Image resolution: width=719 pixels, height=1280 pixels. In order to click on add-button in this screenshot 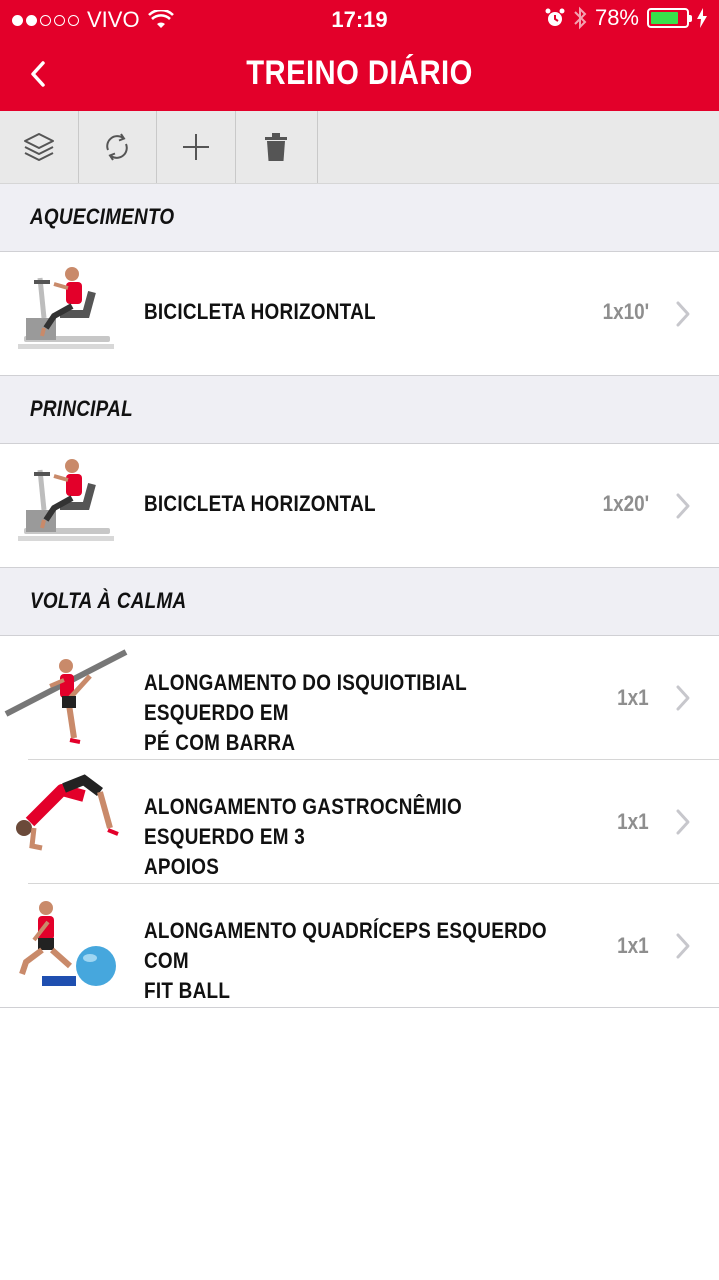, I will do `click(196, 147)`.